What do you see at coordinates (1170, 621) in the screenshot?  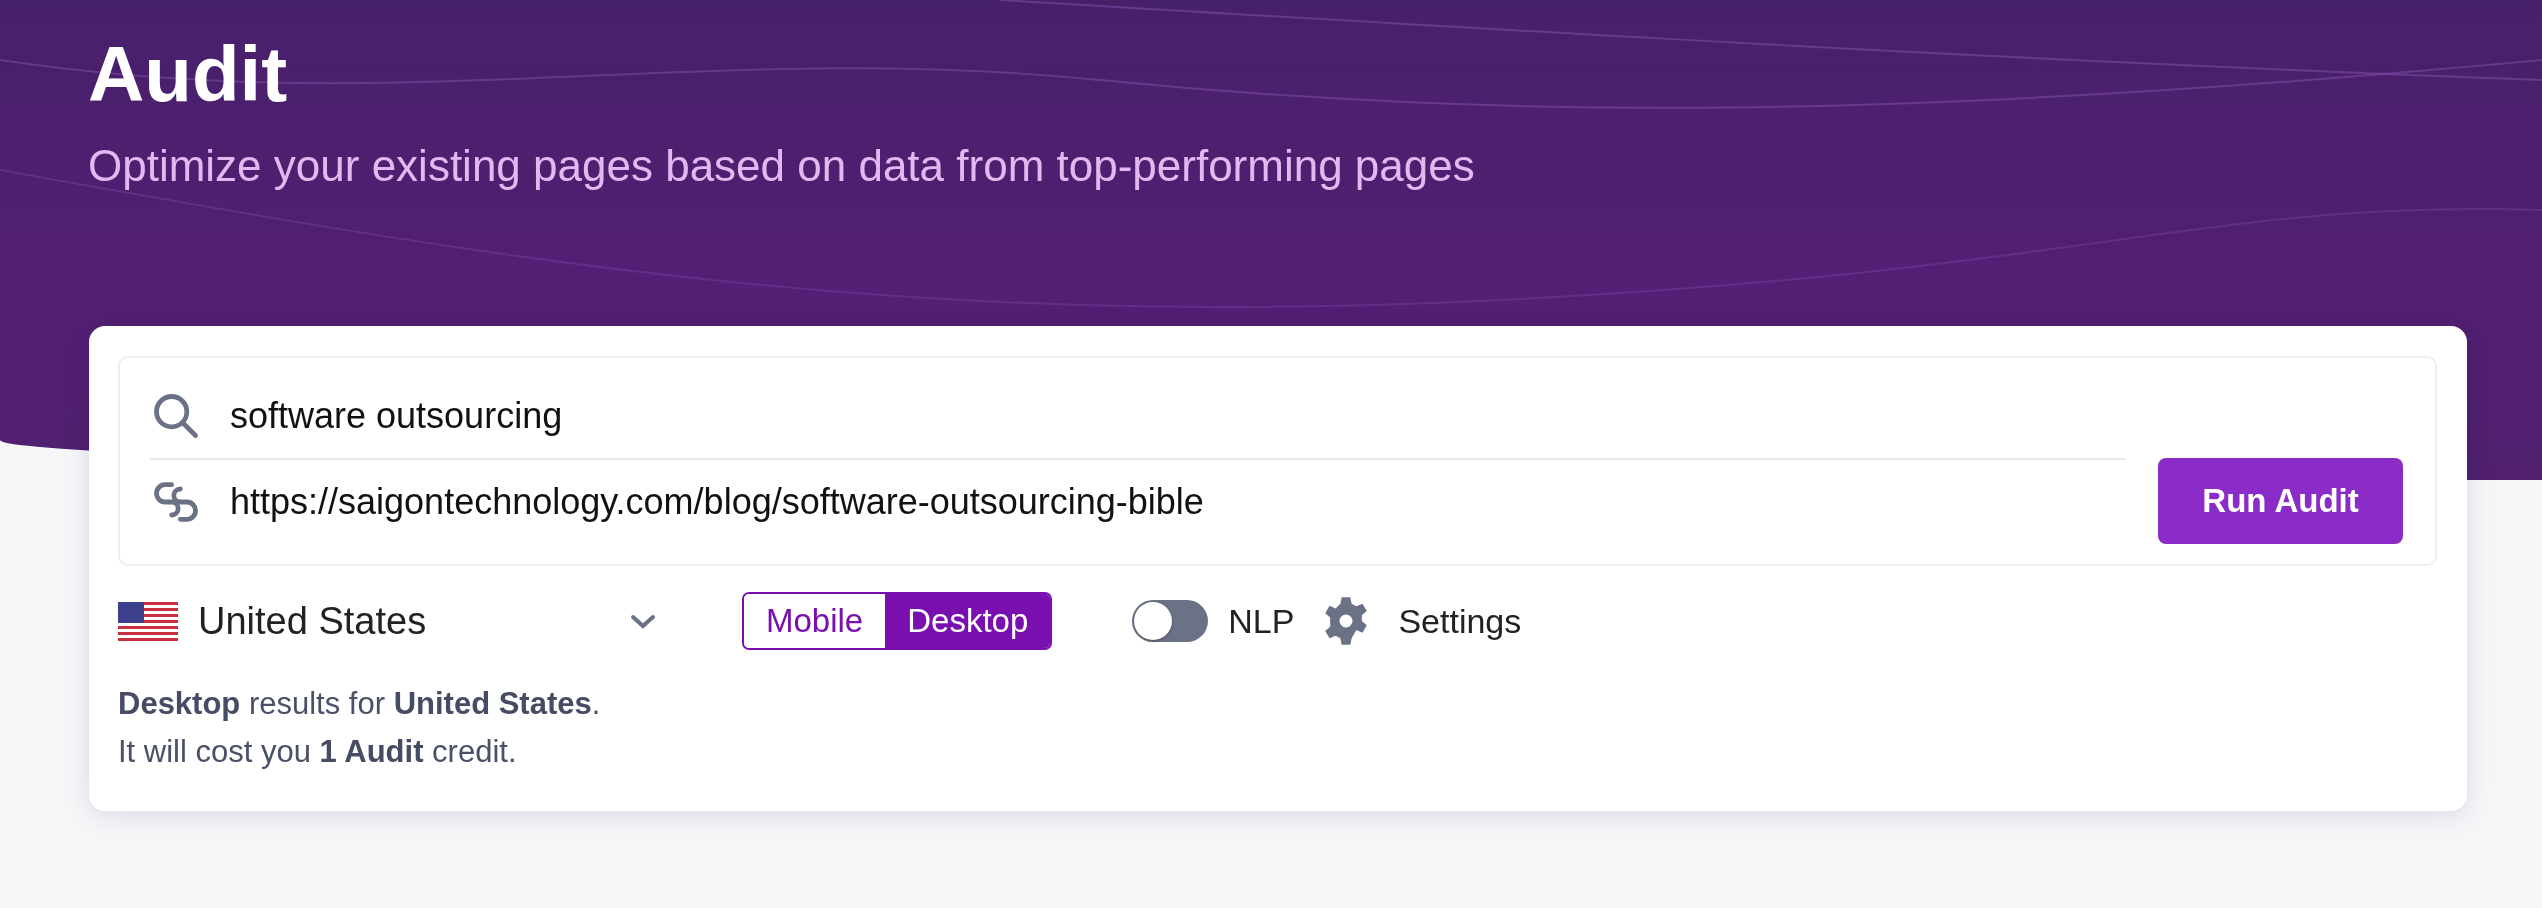 I see `nlp-toggle` at bounding box center [1170, 621].